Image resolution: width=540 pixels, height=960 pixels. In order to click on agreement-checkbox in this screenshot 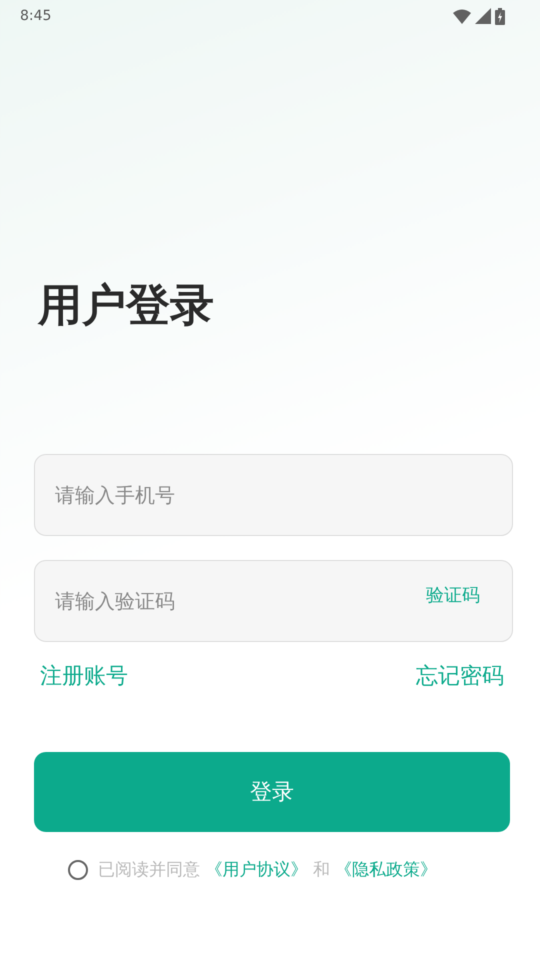, I will do `click(78, 870)`.